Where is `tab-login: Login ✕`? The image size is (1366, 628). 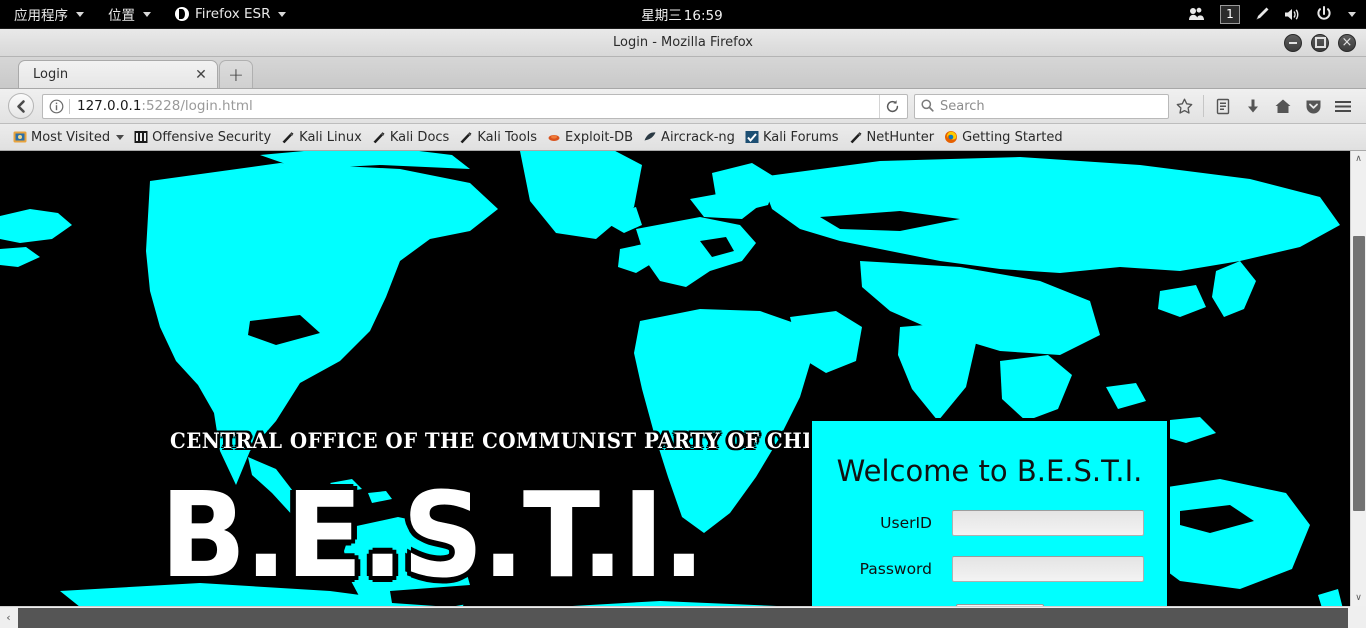
tab-login: Login ✕ is located at coordinates (118, 74).